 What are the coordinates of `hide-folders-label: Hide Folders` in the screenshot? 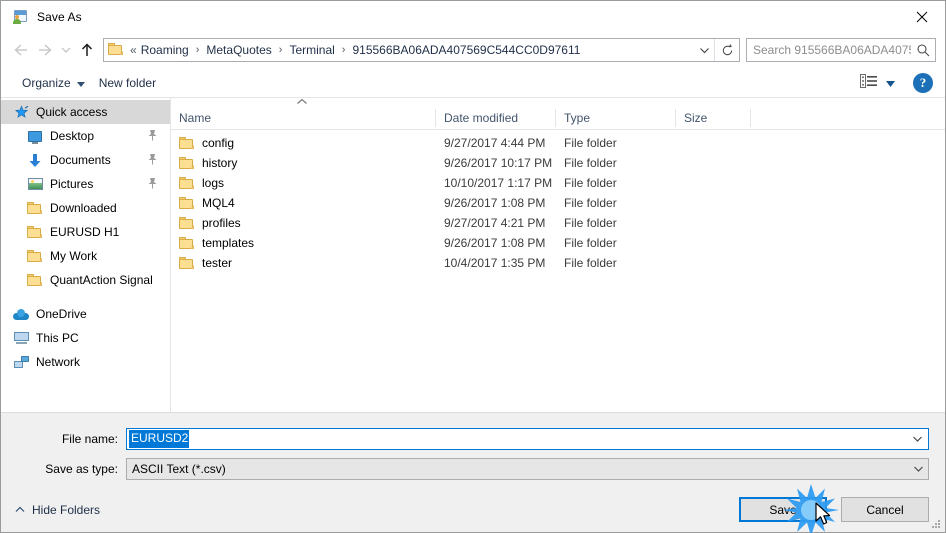 It's located at (66, 509).